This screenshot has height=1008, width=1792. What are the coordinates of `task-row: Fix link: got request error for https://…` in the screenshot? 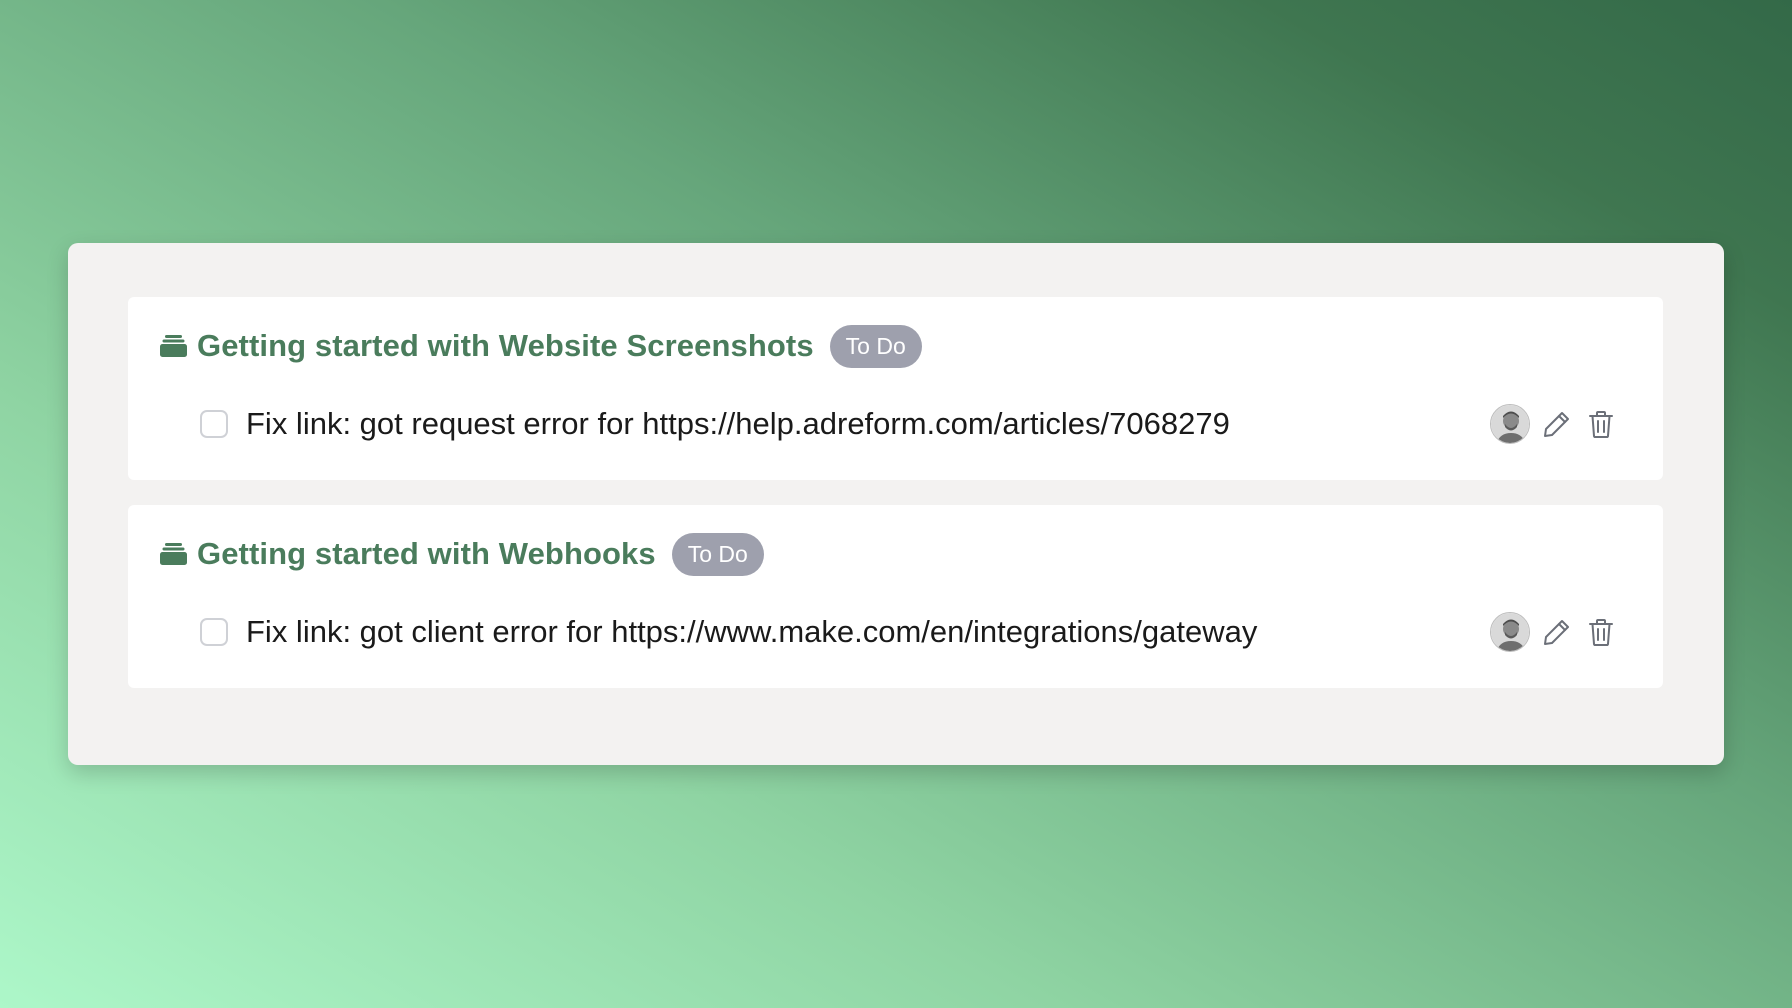 It's located at (907, 424).